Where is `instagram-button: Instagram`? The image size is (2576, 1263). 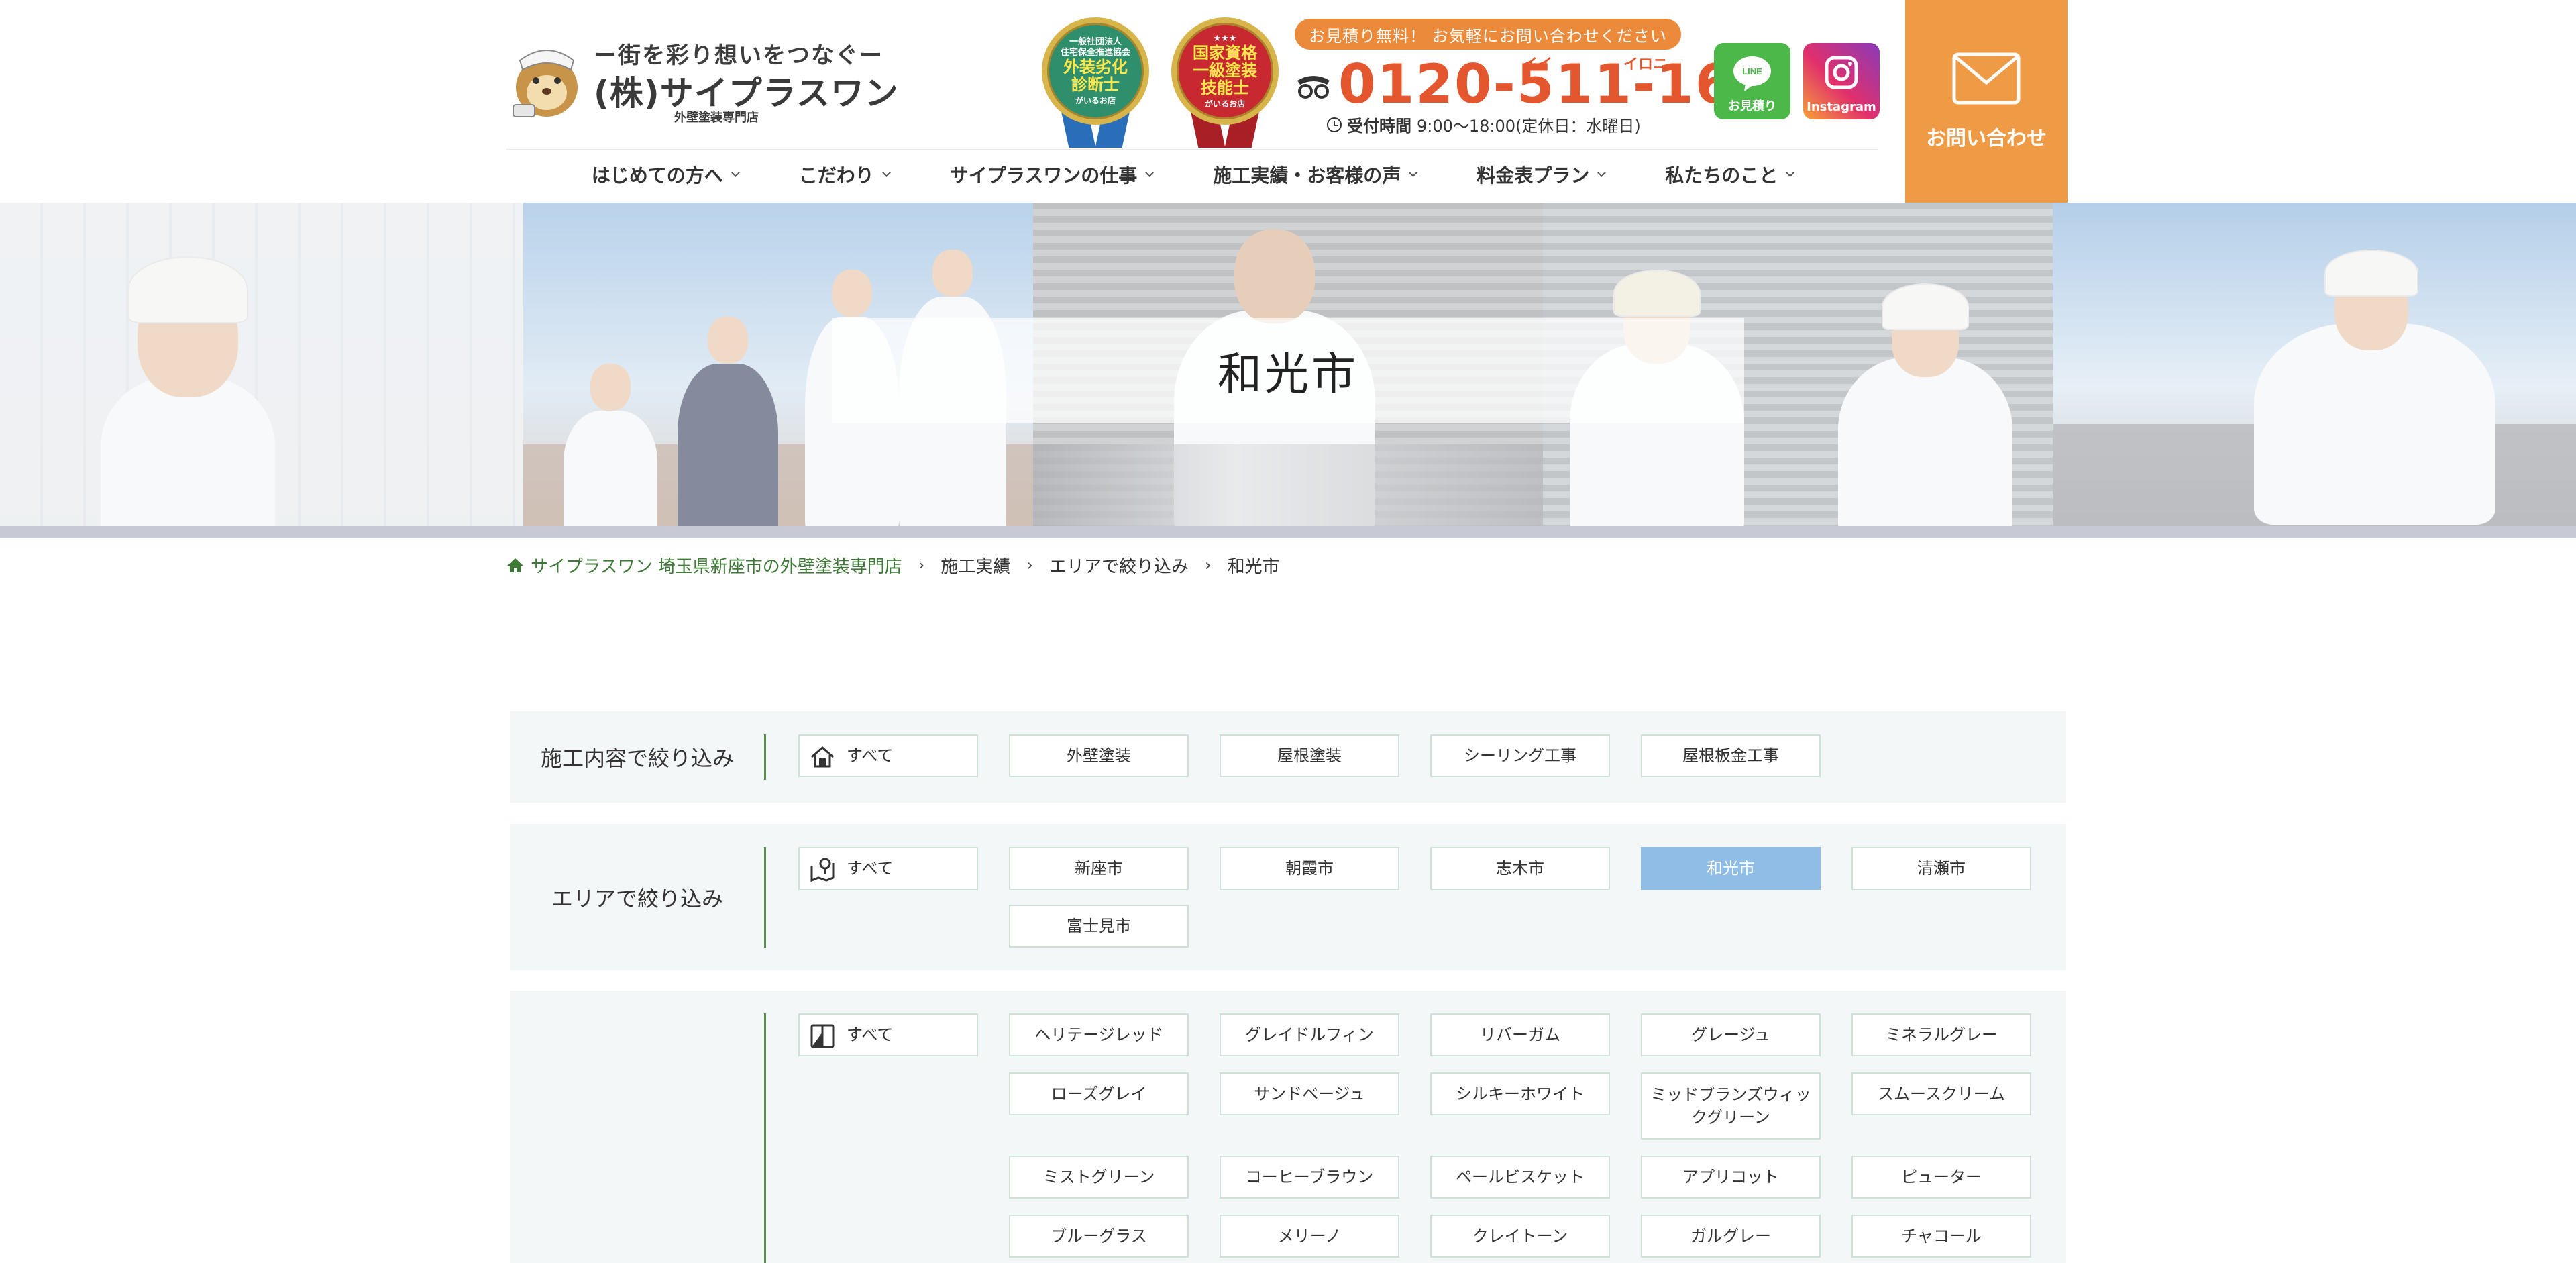 instagram-button: Instagram is located at coordinates (1841, 81).